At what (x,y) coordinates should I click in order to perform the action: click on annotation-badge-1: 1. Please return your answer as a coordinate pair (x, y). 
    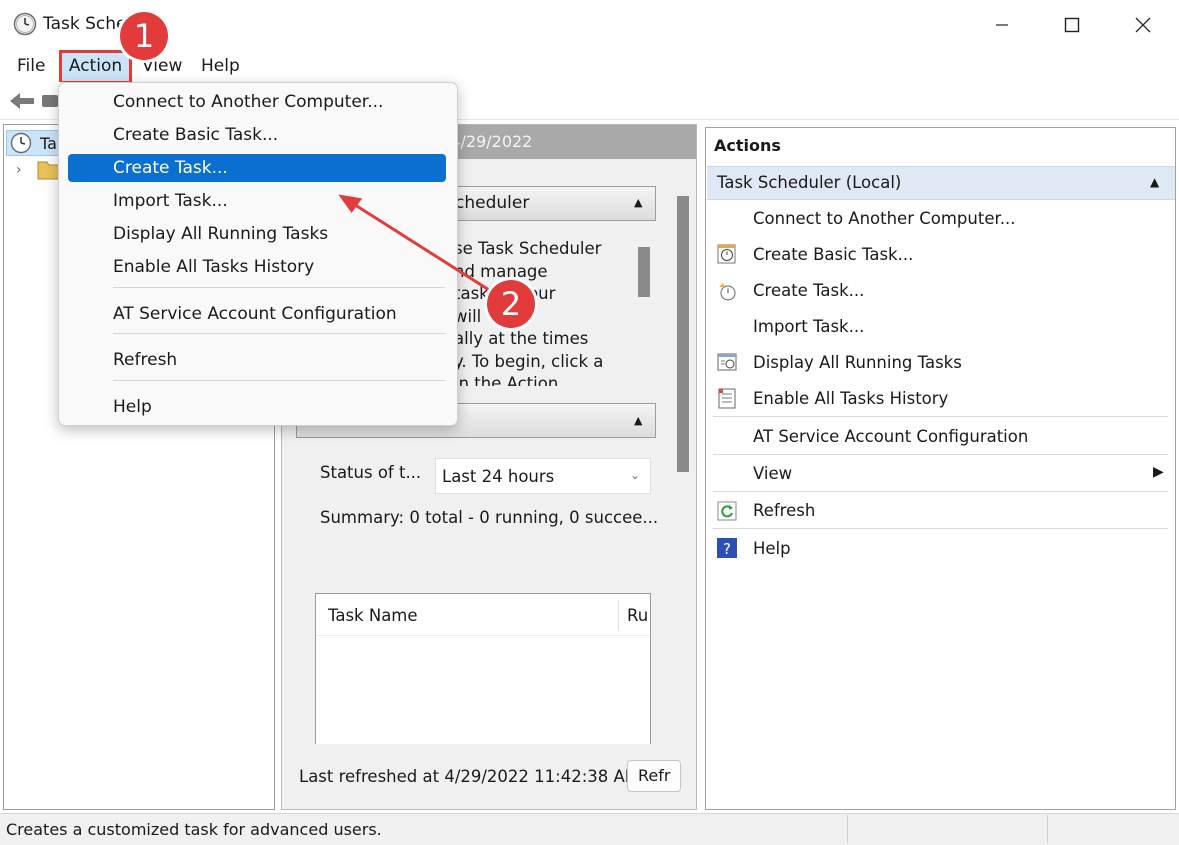
    Looking at the image, I should click on (144, 36).